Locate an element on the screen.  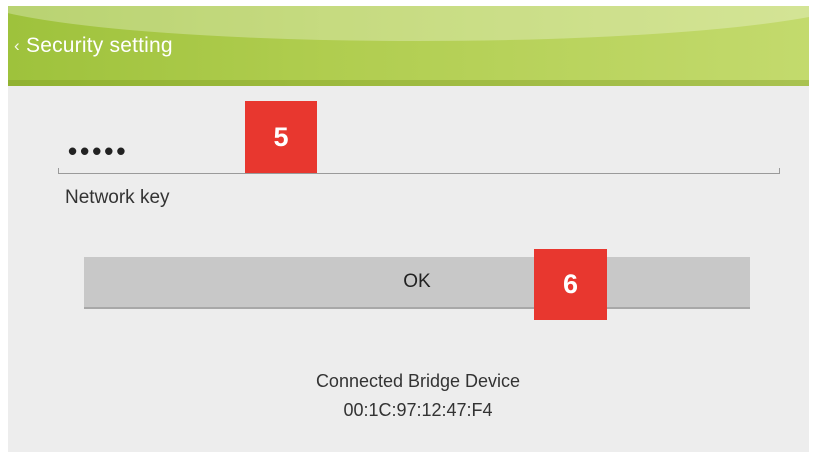
input-underline is located at coordinates (419, 173).